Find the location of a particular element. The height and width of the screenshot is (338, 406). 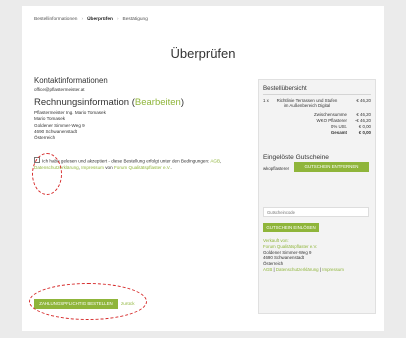

contact-email: office@pflastermeister.at is located at coordinates (59, 89).